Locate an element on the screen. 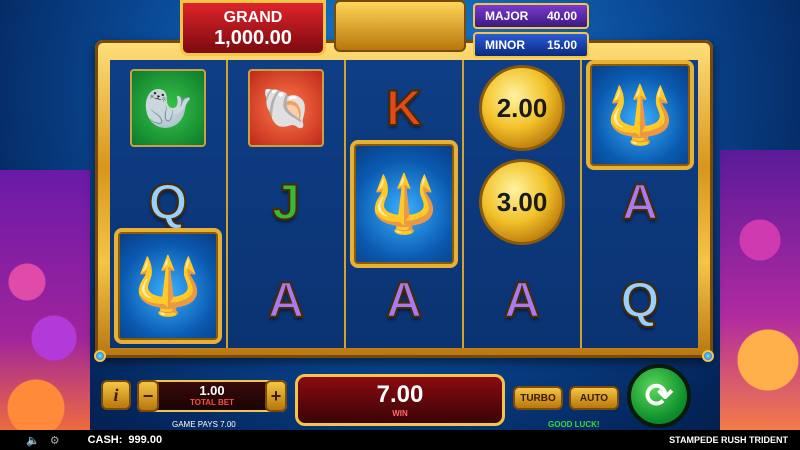  cash-label: CASH: is located at coordinates (105, 440).